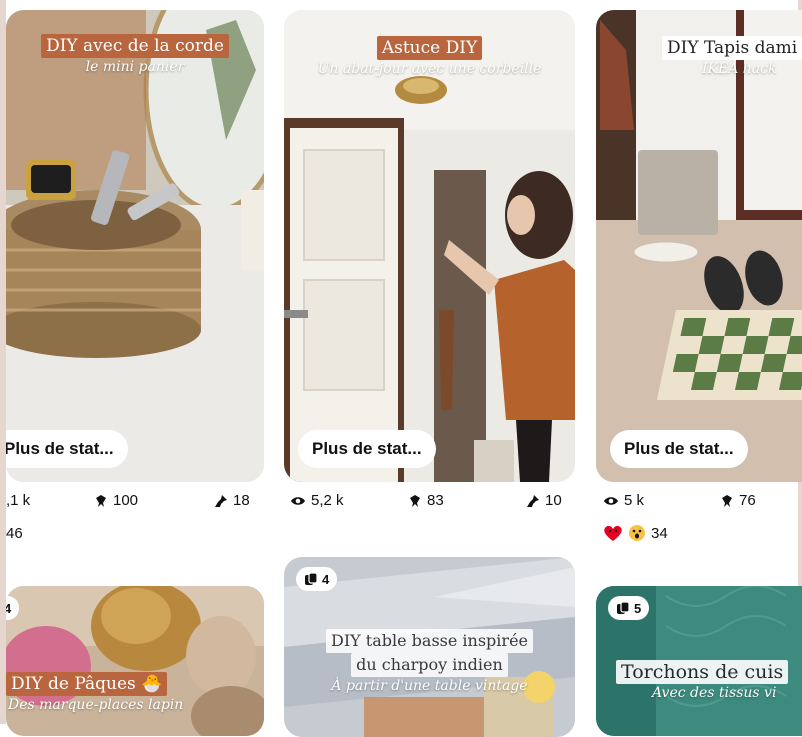  Describe the element at coordinates (747, 500) in the screenshot. I see `saves-count: 76` at that location.